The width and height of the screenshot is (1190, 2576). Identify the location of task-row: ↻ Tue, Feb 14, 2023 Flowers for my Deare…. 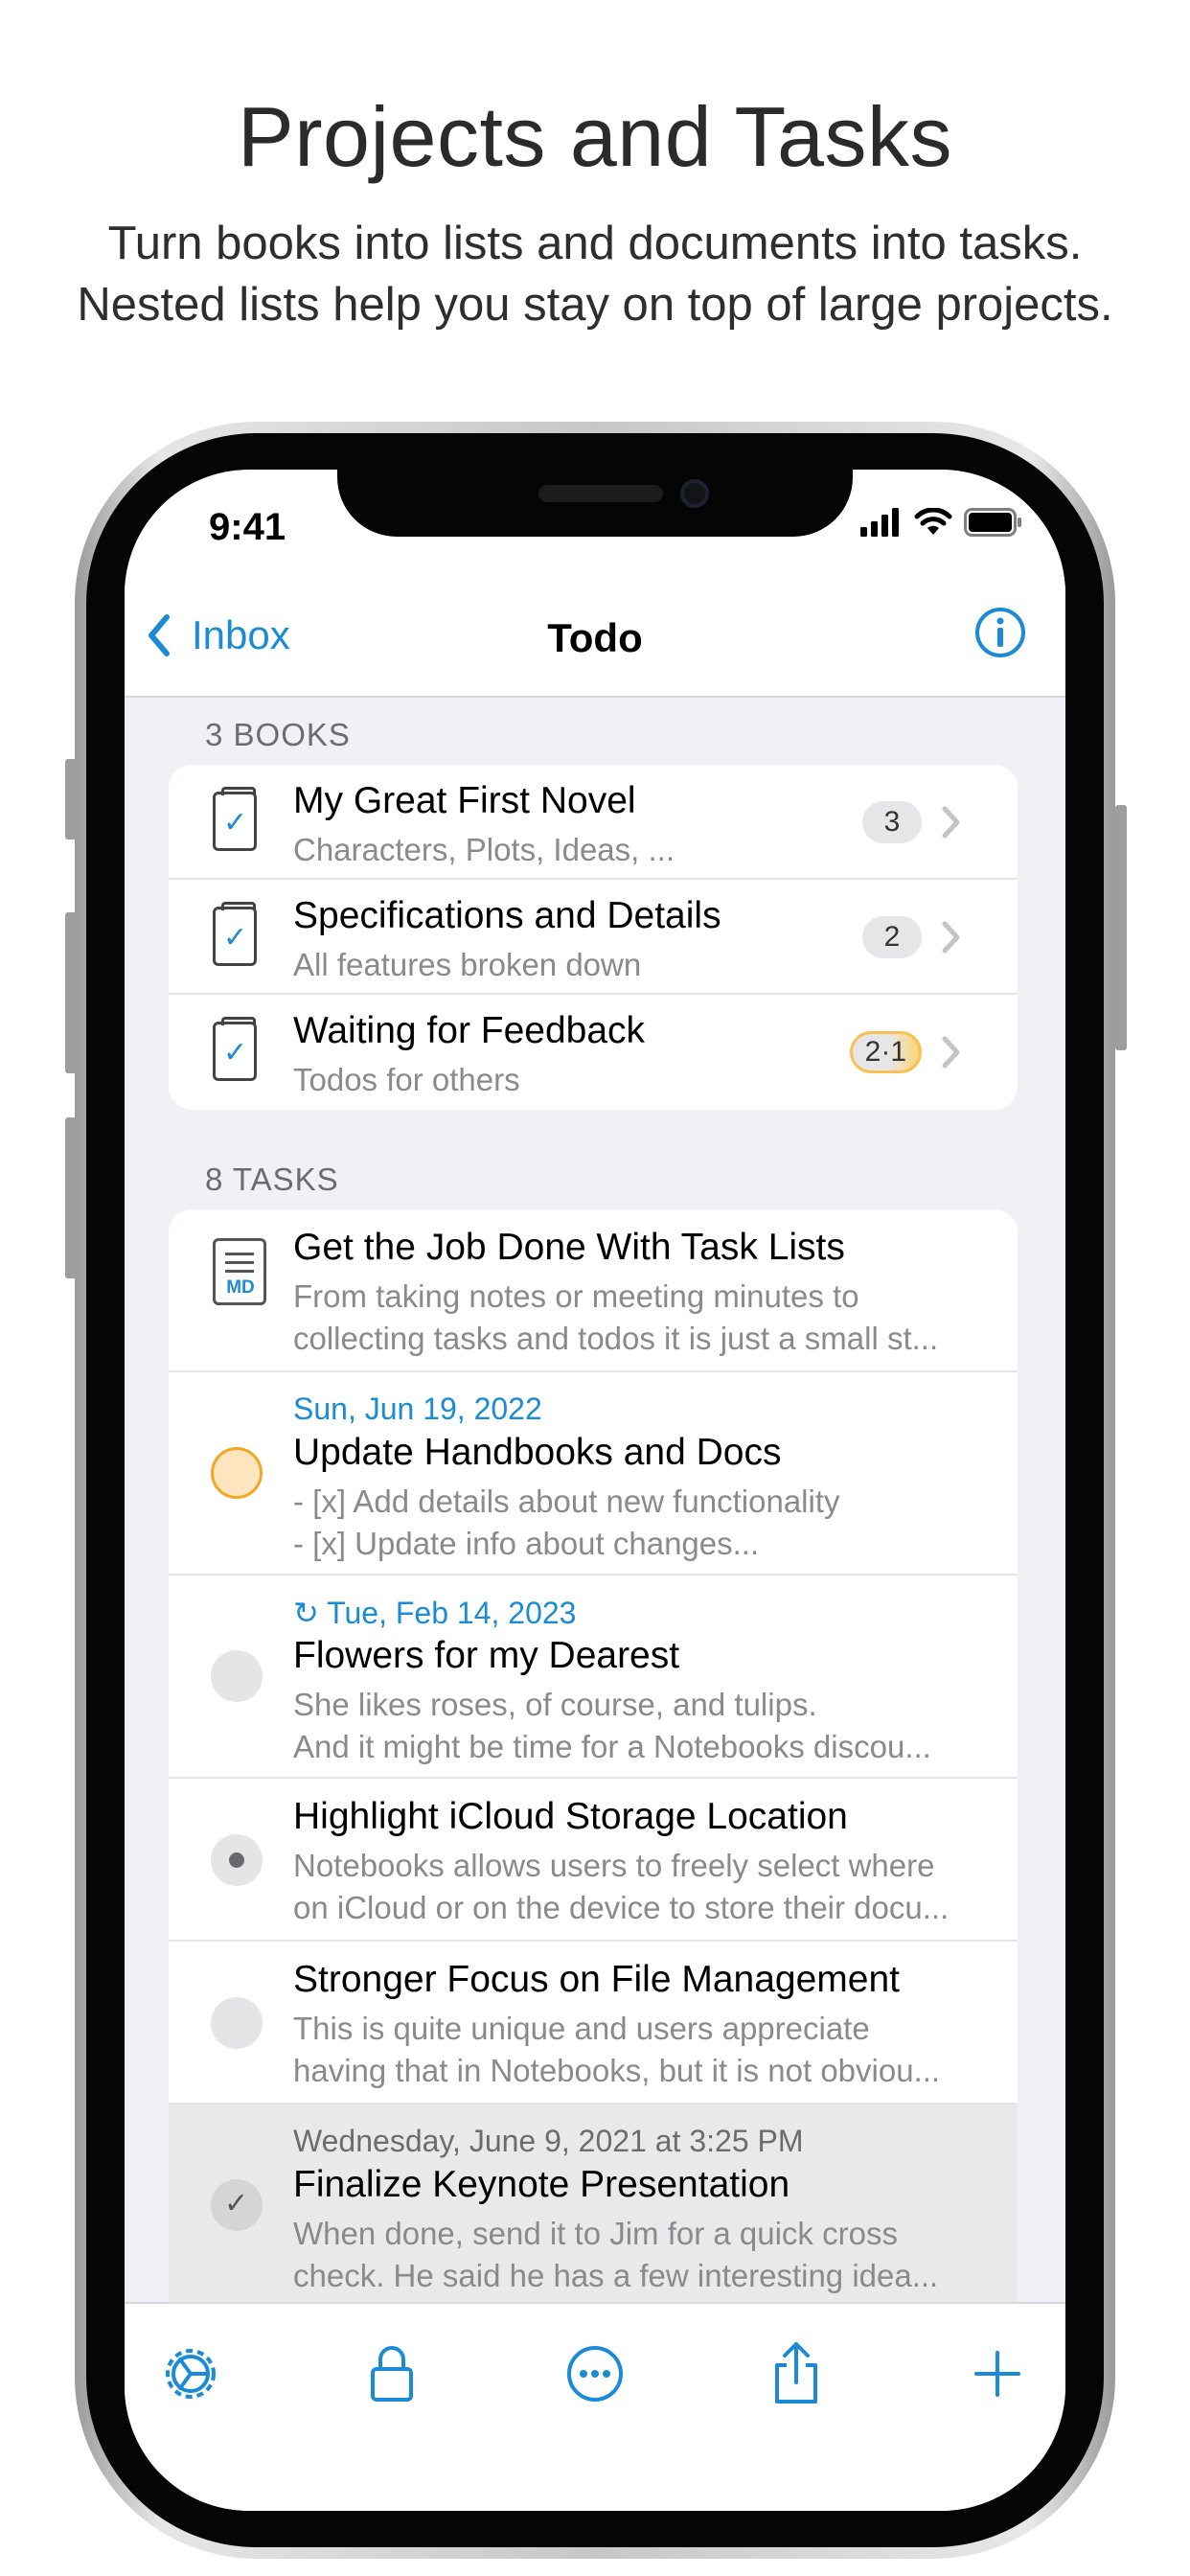
(593, 1677).